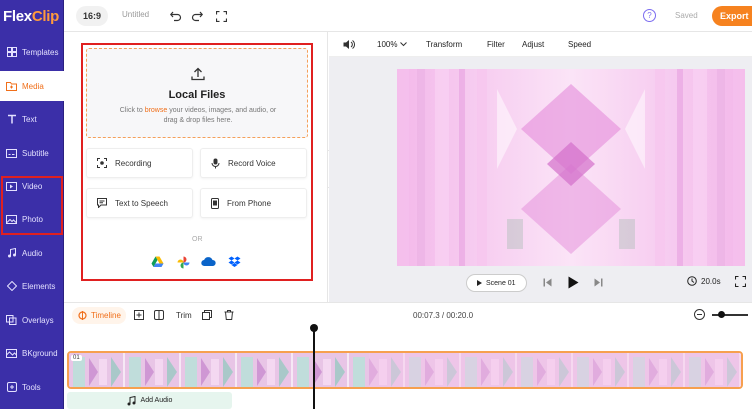  What do you see at coordinates (159, 315) in the screenshot?
I see `split-icon` at bounding box center [159, 315].